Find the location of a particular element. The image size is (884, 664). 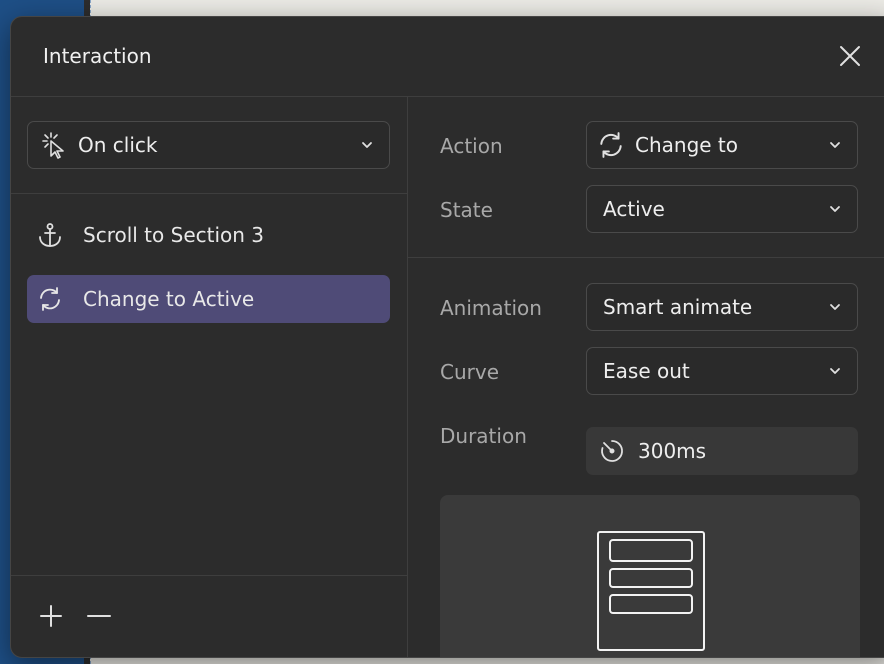

anchor-icon is located at coordinates (50, 235).